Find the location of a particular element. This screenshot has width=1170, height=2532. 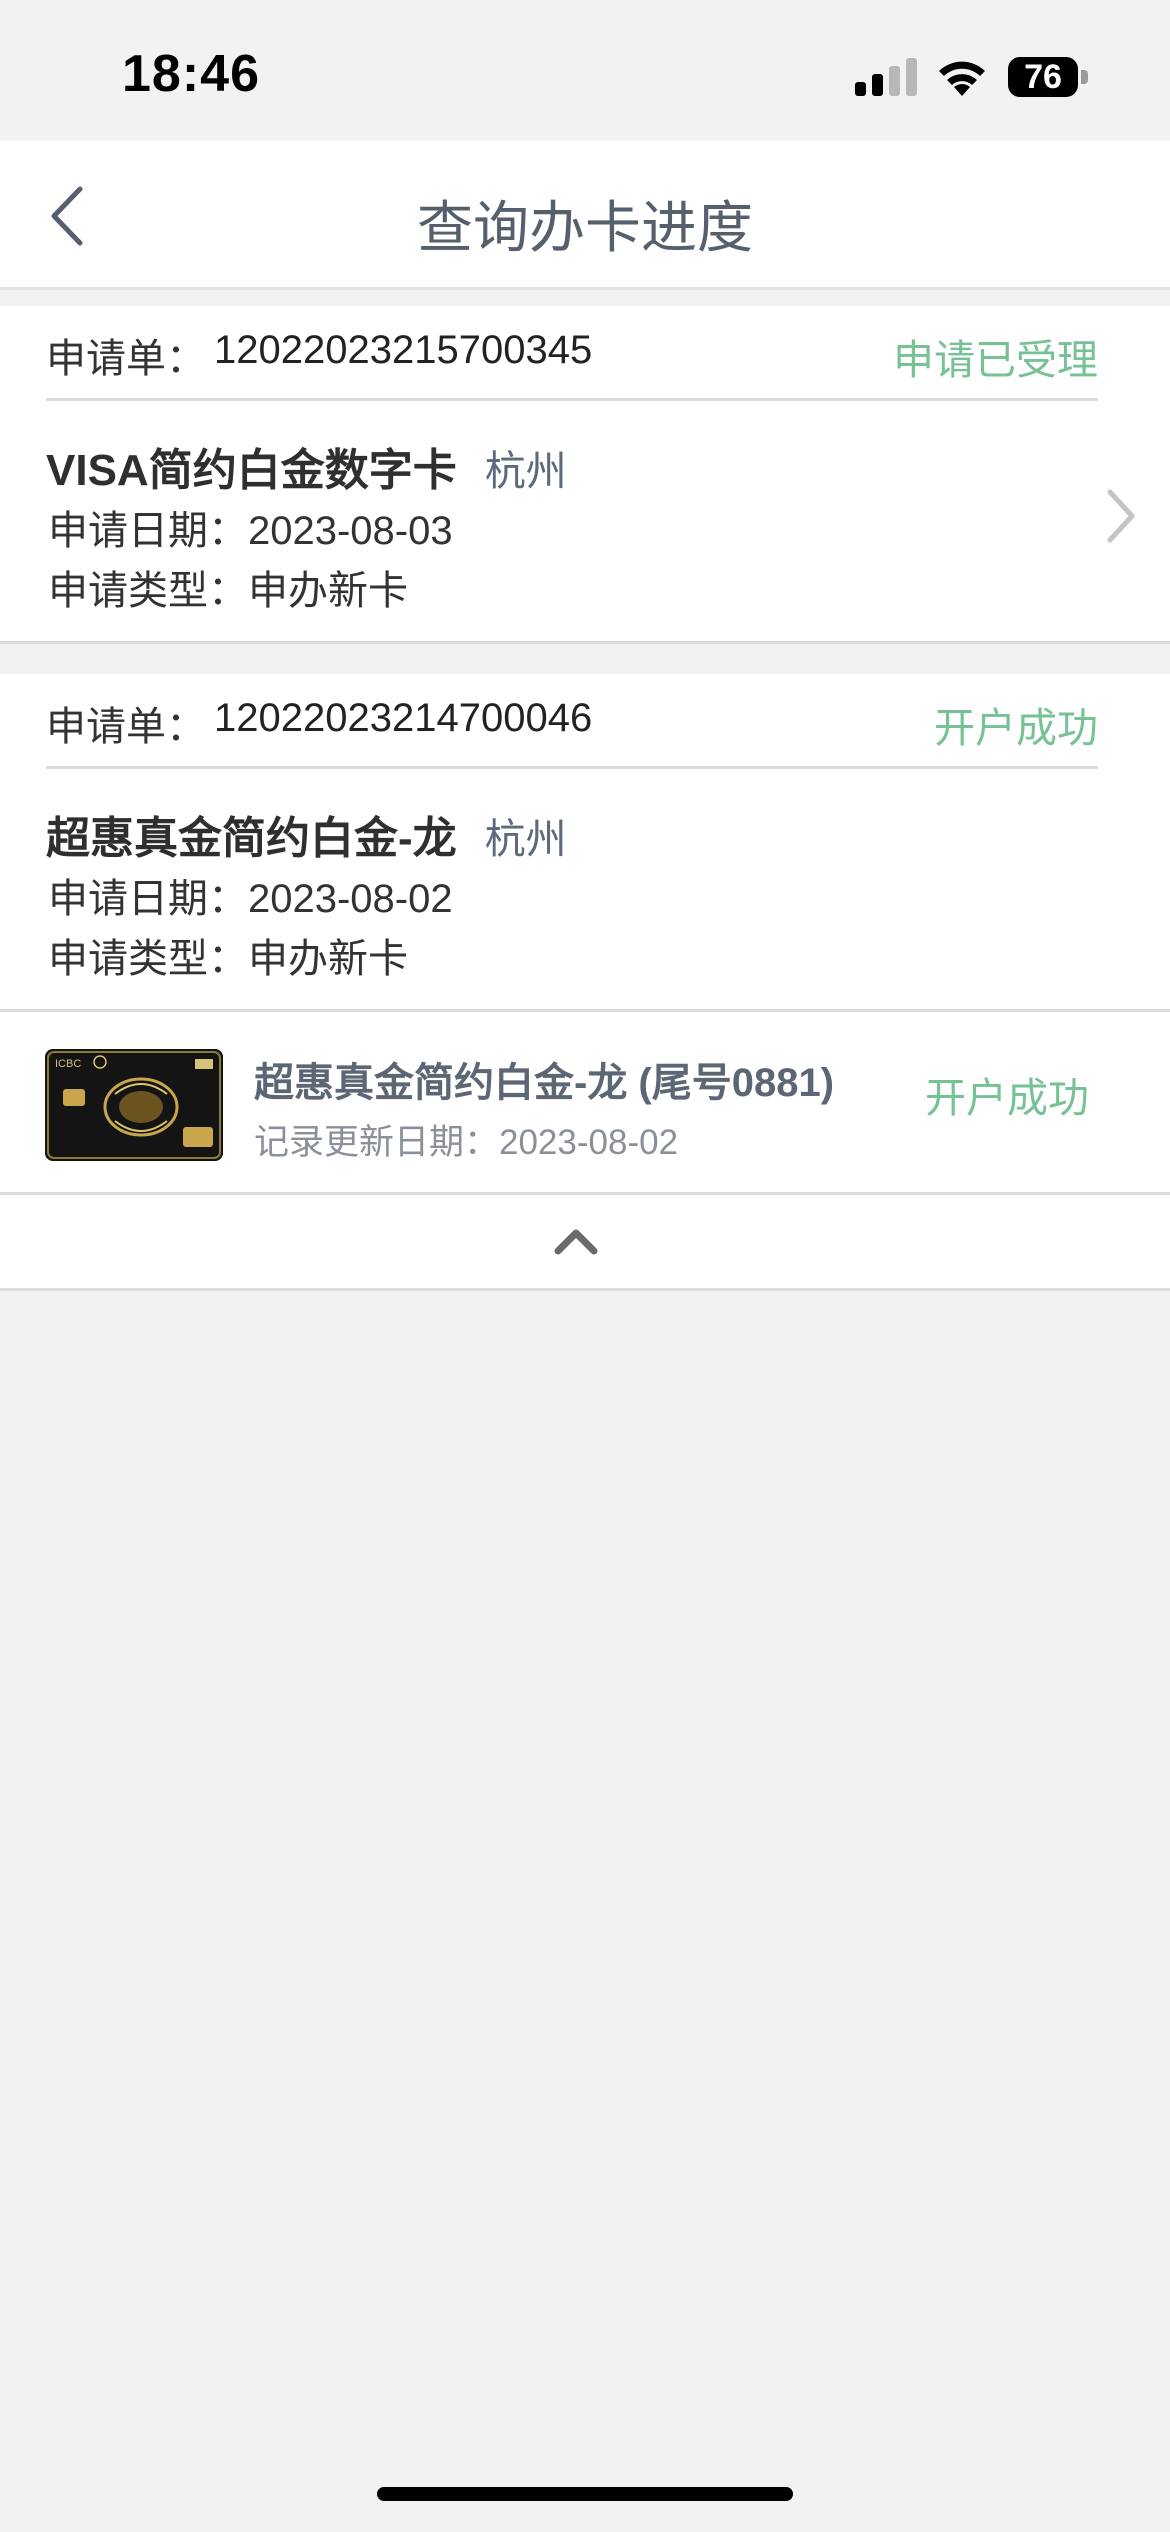

order-row: 申请单： 12022023215700345 申请已受理 is located at coordinates (572, 359).